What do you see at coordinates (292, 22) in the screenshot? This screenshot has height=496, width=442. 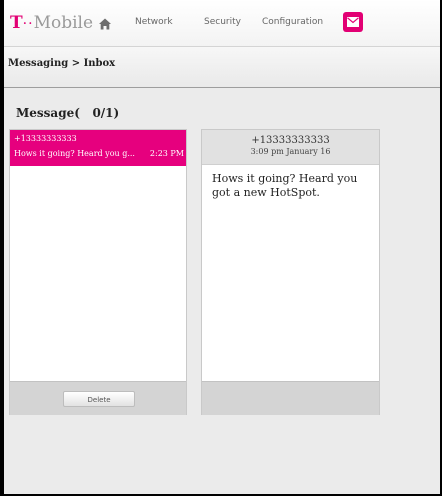 I see `nav-configuration: Configuration` at bounding box center [292, 22].